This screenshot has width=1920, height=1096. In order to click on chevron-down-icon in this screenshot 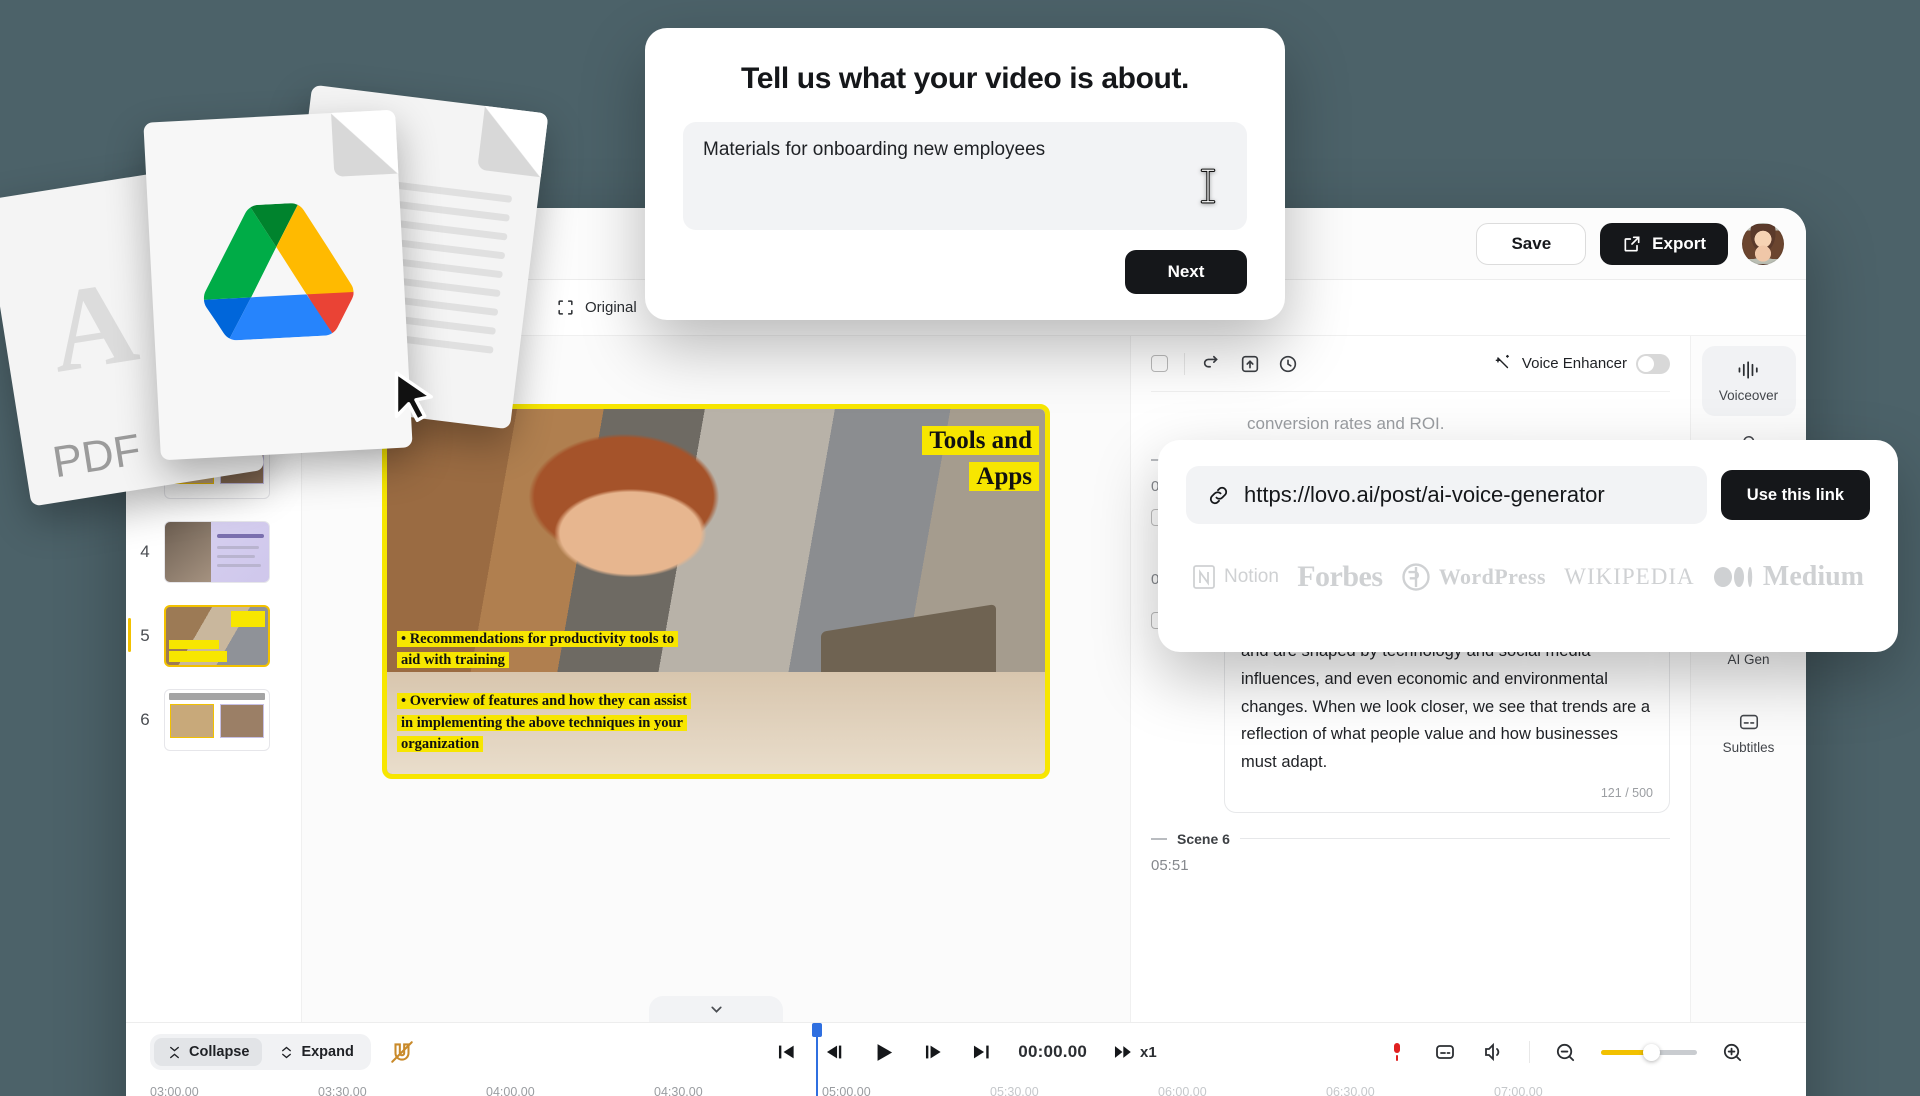, I will do `click(716, 1009)`.